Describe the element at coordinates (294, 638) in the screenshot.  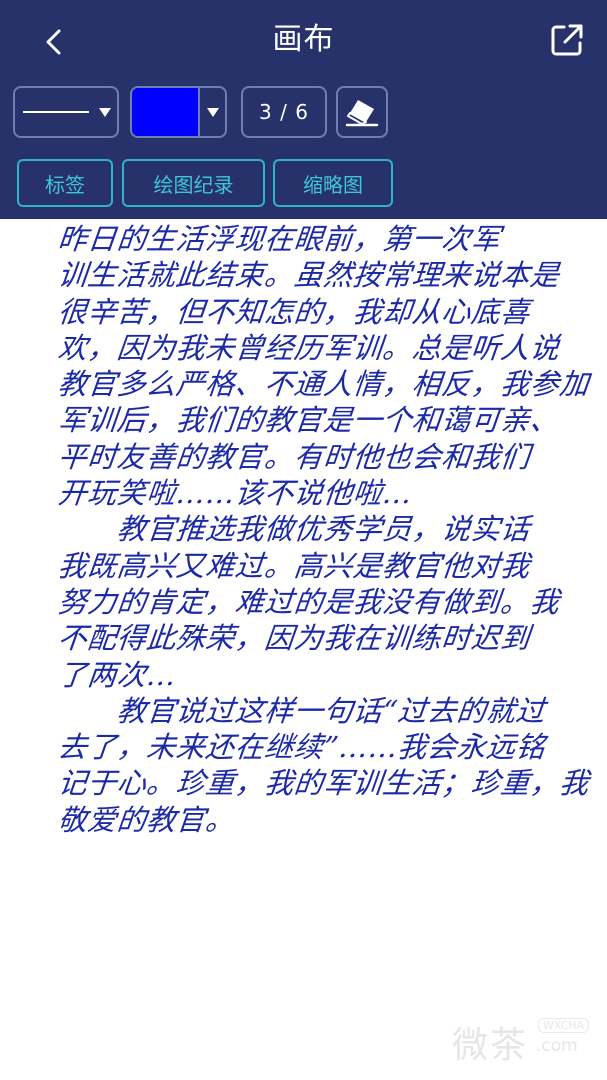
I see `handwritten-line: 不配得此殊荣，因为我在训练时迟到` at that location.